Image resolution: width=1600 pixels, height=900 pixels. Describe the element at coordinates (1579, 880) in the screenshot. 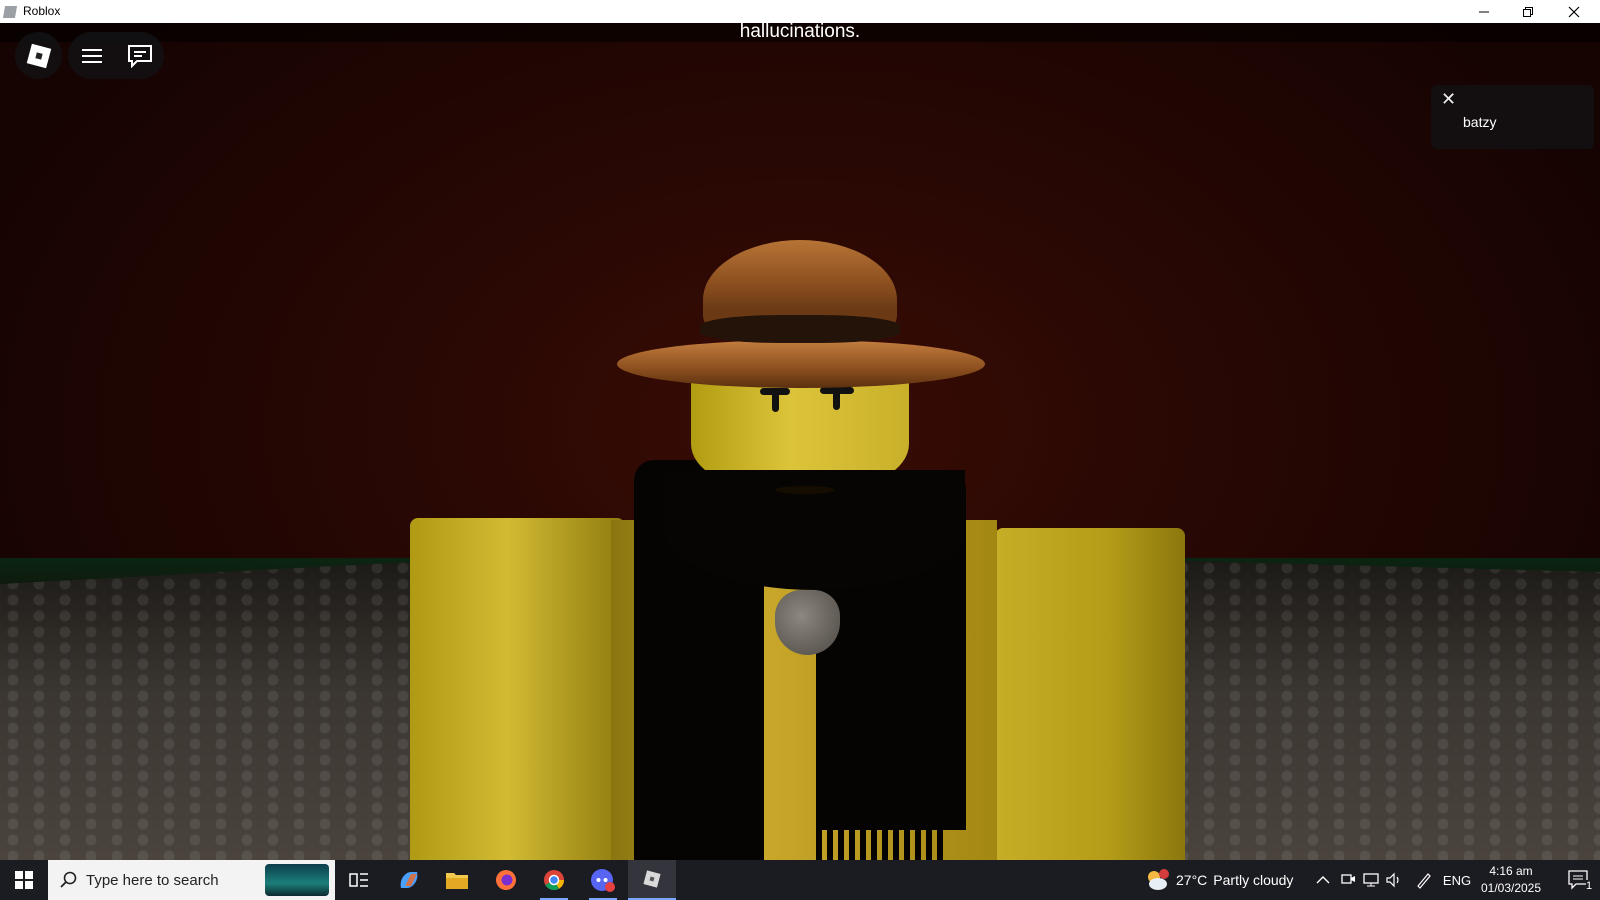

I see `notification-center-button: 1` at that location.